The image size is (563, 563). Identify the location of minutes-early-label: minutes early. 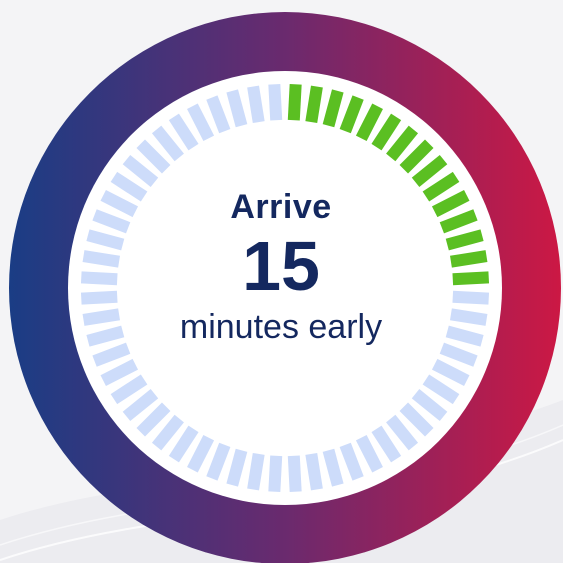
(281, 327).